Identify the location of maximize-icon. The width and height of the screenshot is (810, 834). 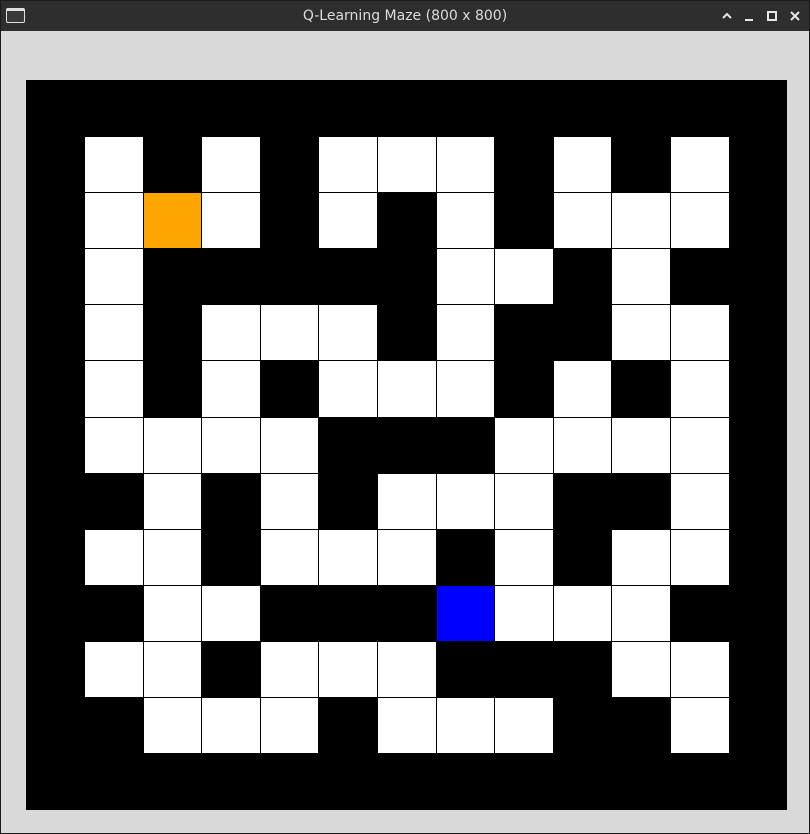
(772, 16).